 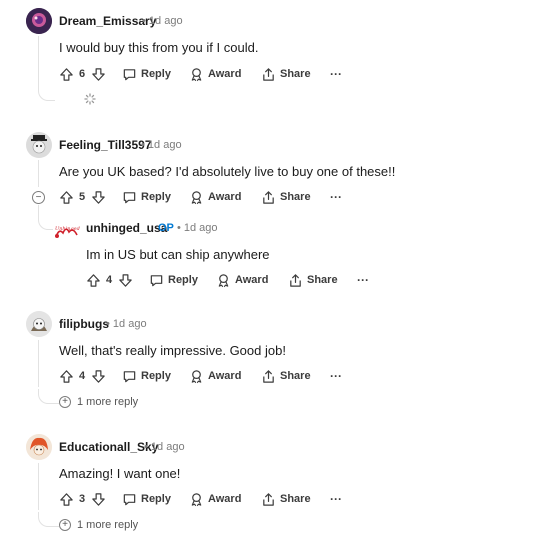 I want to click on collapse-thread-button: −, so click(x=38, y=197).